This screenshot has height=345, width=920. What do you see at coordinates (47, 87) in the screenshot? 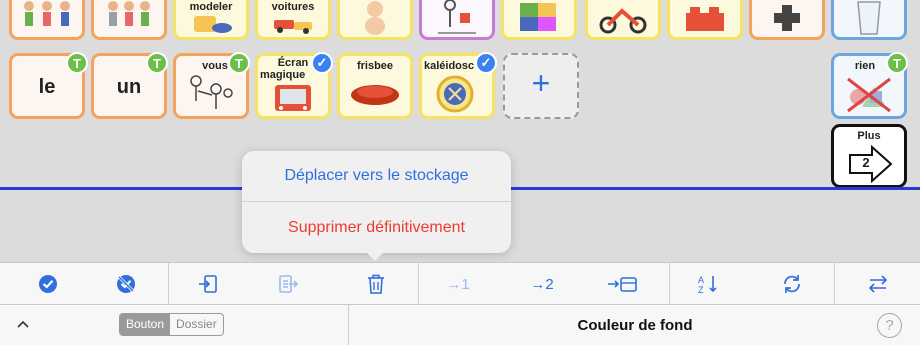
I see `tile-label: le` at bounding box center [47, 87].